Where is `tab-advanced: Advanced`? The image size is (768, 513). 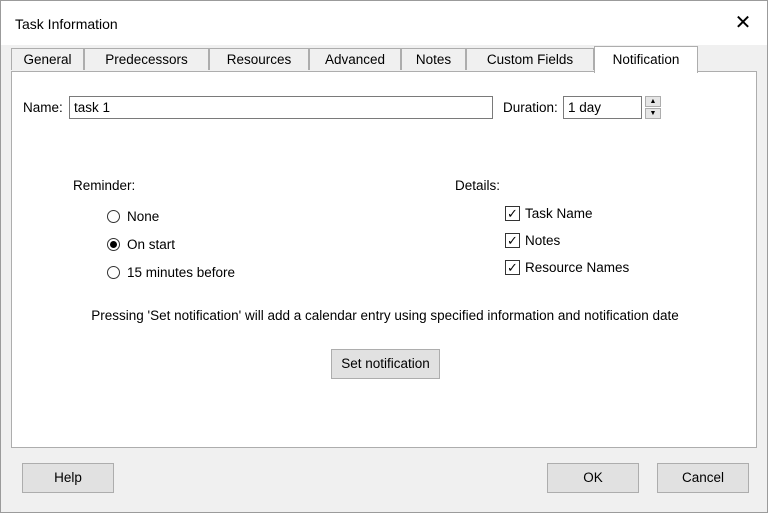
tab-advanced: Advanced is located at coordinates (355, 59).